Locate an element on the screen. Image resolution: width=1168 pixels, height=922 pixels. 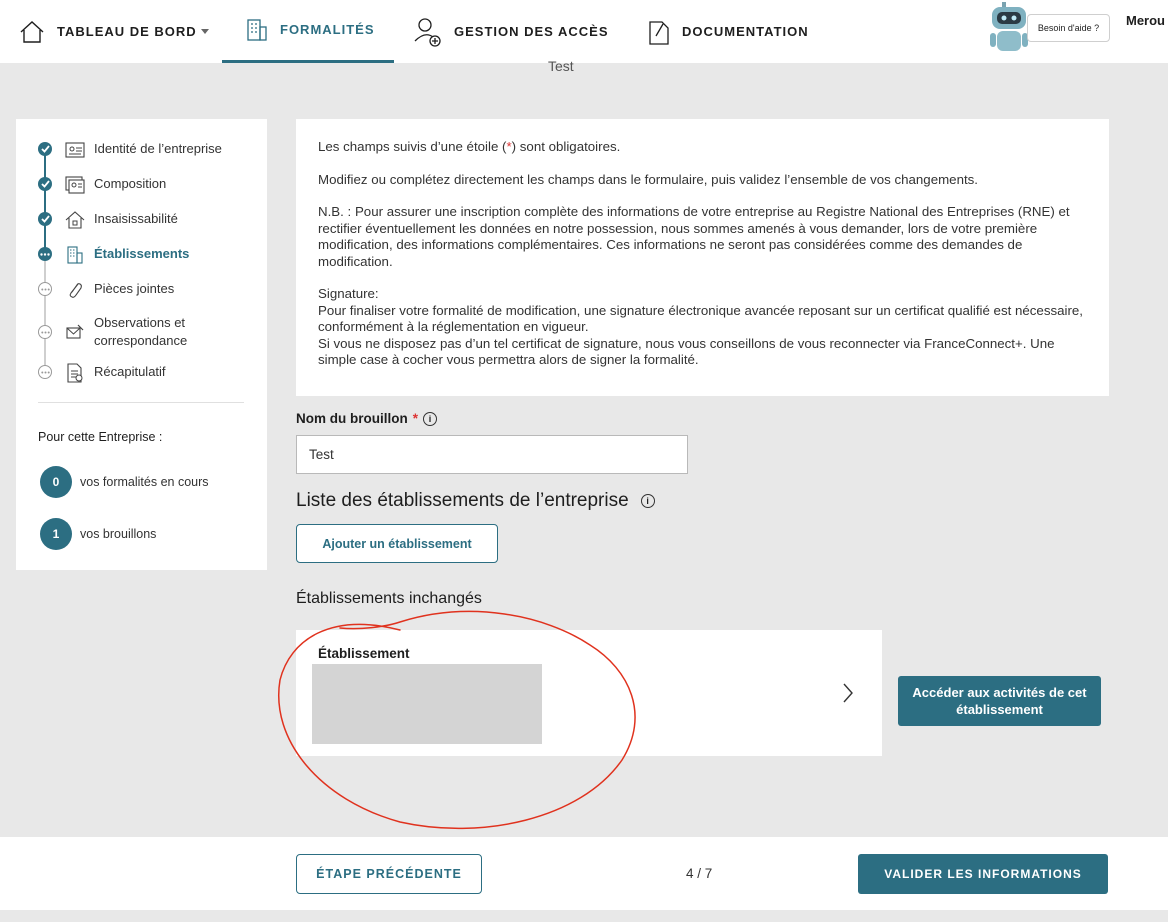
nav-formalities-label: FORMALITÉS is located at coordinates (327, 29).